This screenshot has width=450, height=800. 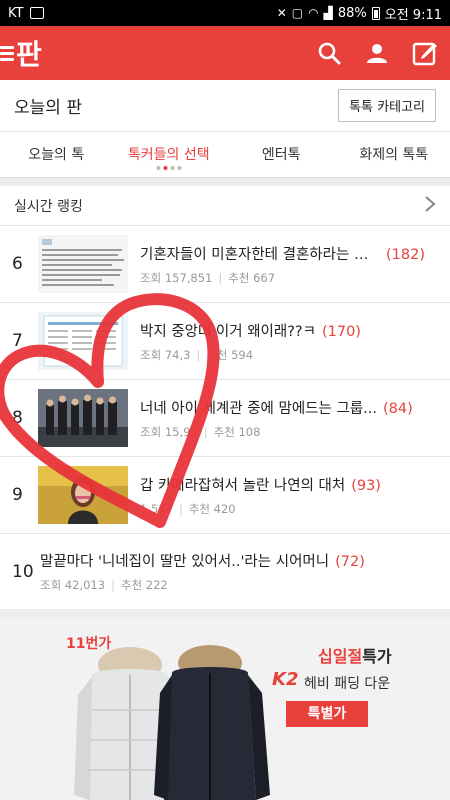 What do you see at coordinates (243, 485) in the screenshot?
I see `post-title: 갑 카메라잡혀서 놀란 나연의 대처` at bounding box center [243, 485].